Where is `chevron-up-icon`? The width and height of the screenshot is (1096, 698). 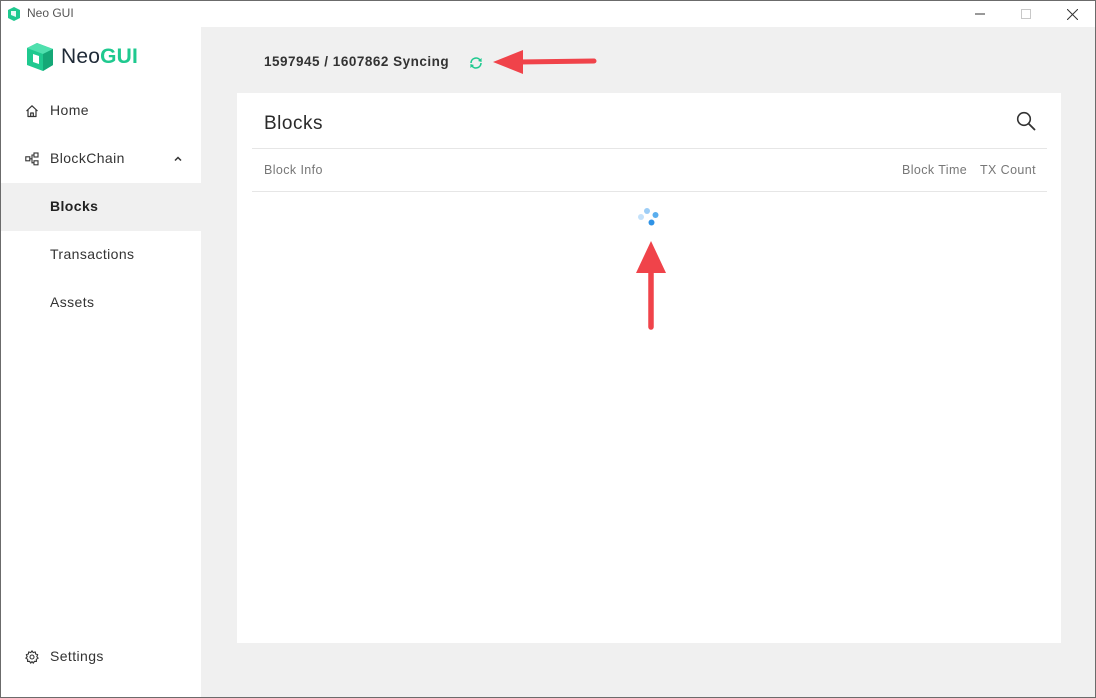
chevron-up-icon is located at coordinates (178, 159).